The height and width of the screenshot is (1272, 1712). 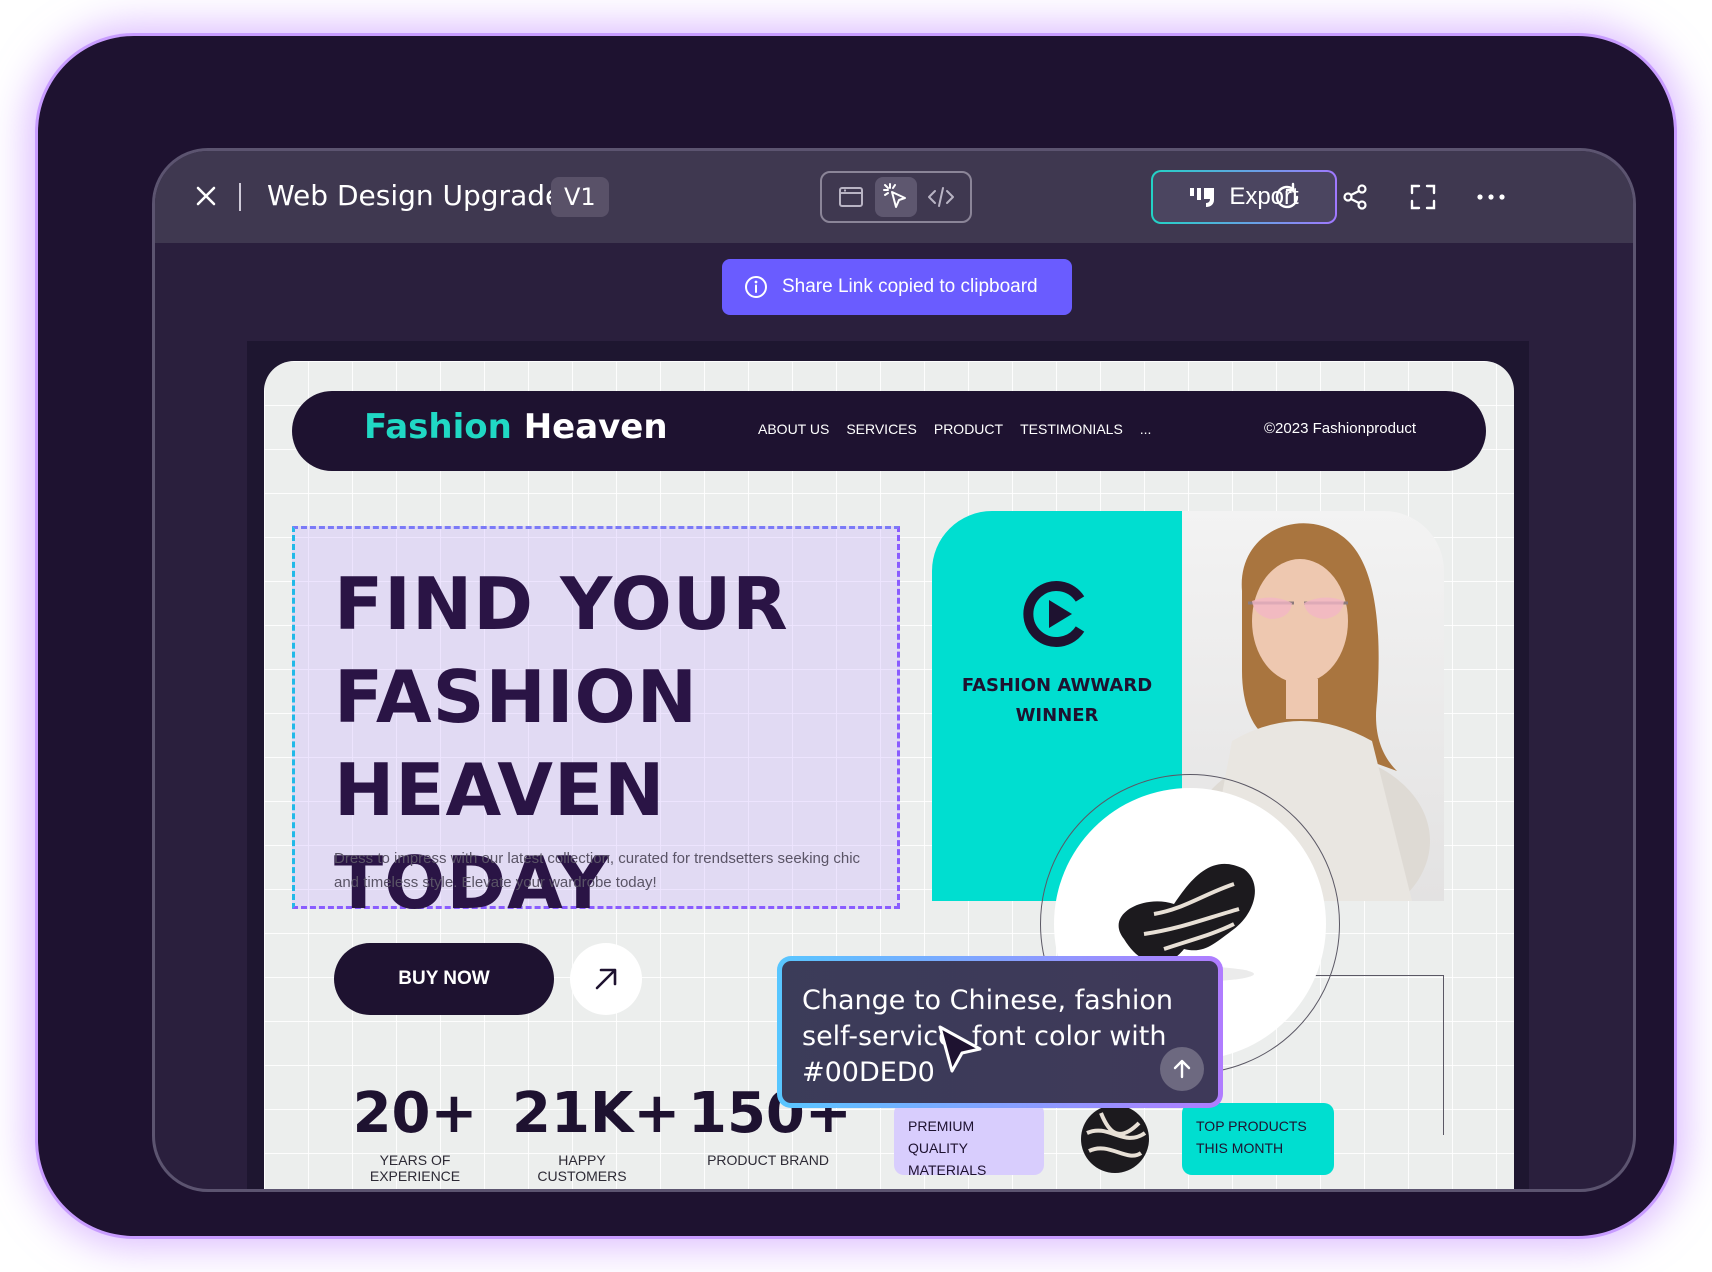 I want to click on arrow-up-icon, so click(x=1182, y=1069).